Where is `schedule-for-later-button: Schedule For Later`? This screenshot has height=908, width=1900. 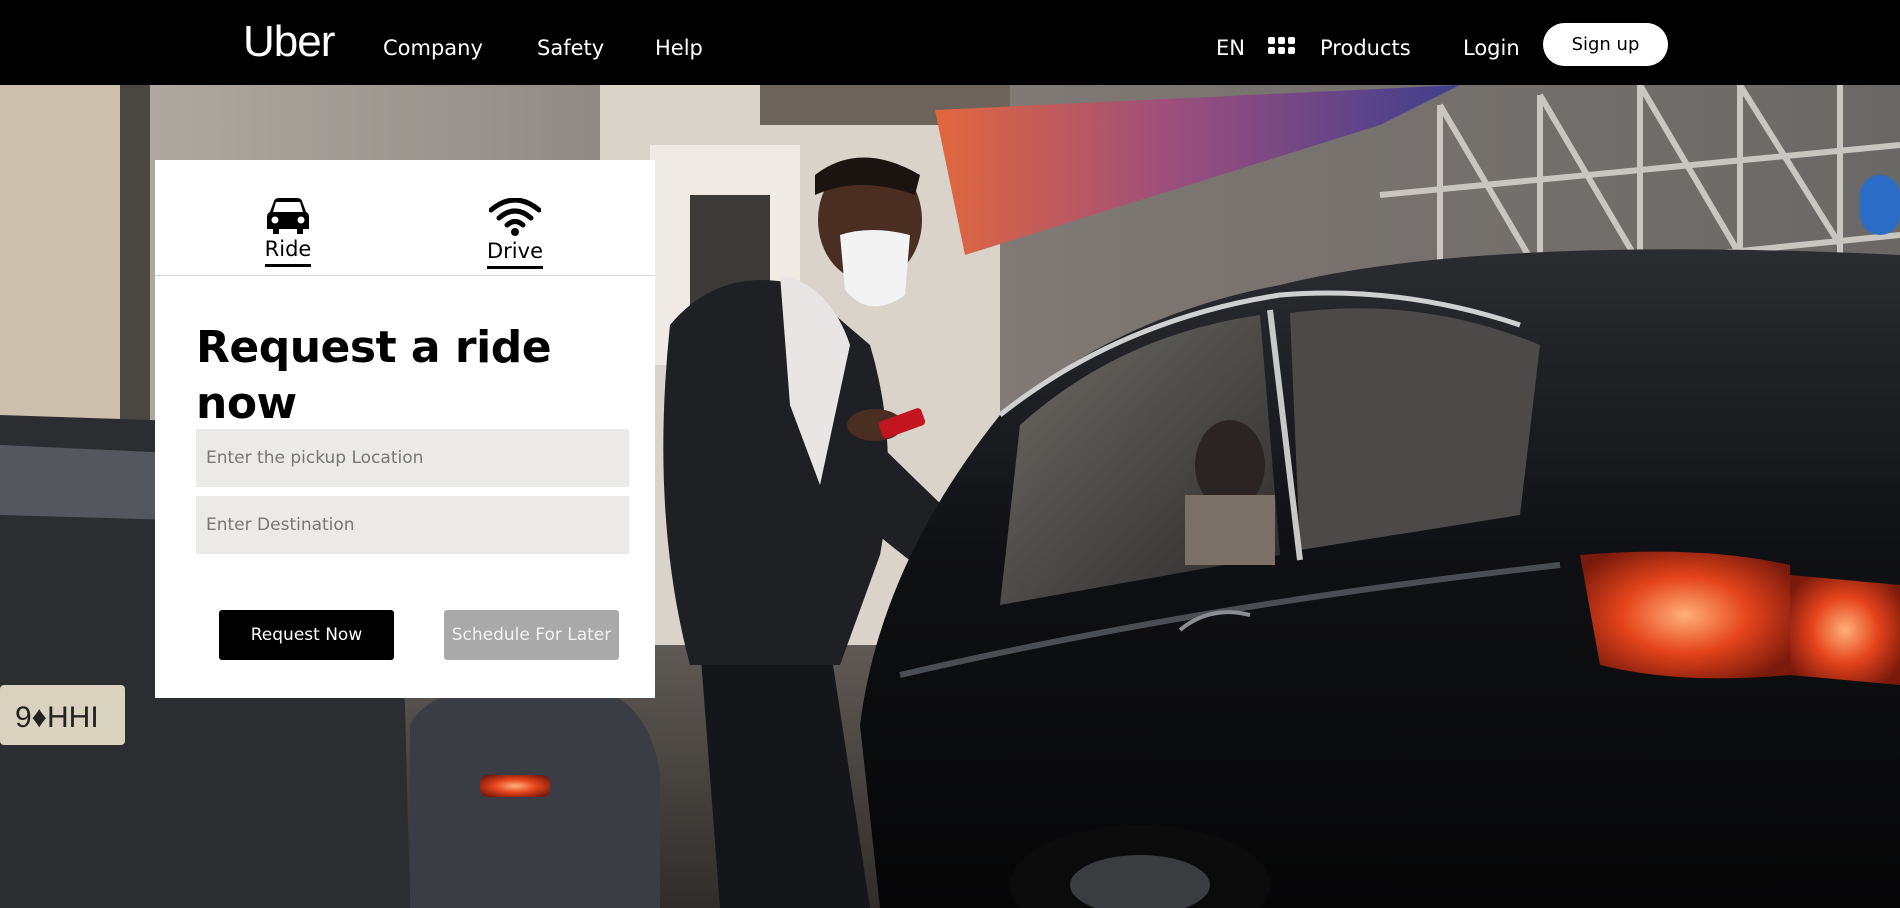 schedule-for-later-button: Schedule For Later is located at coordinates (531, 635).